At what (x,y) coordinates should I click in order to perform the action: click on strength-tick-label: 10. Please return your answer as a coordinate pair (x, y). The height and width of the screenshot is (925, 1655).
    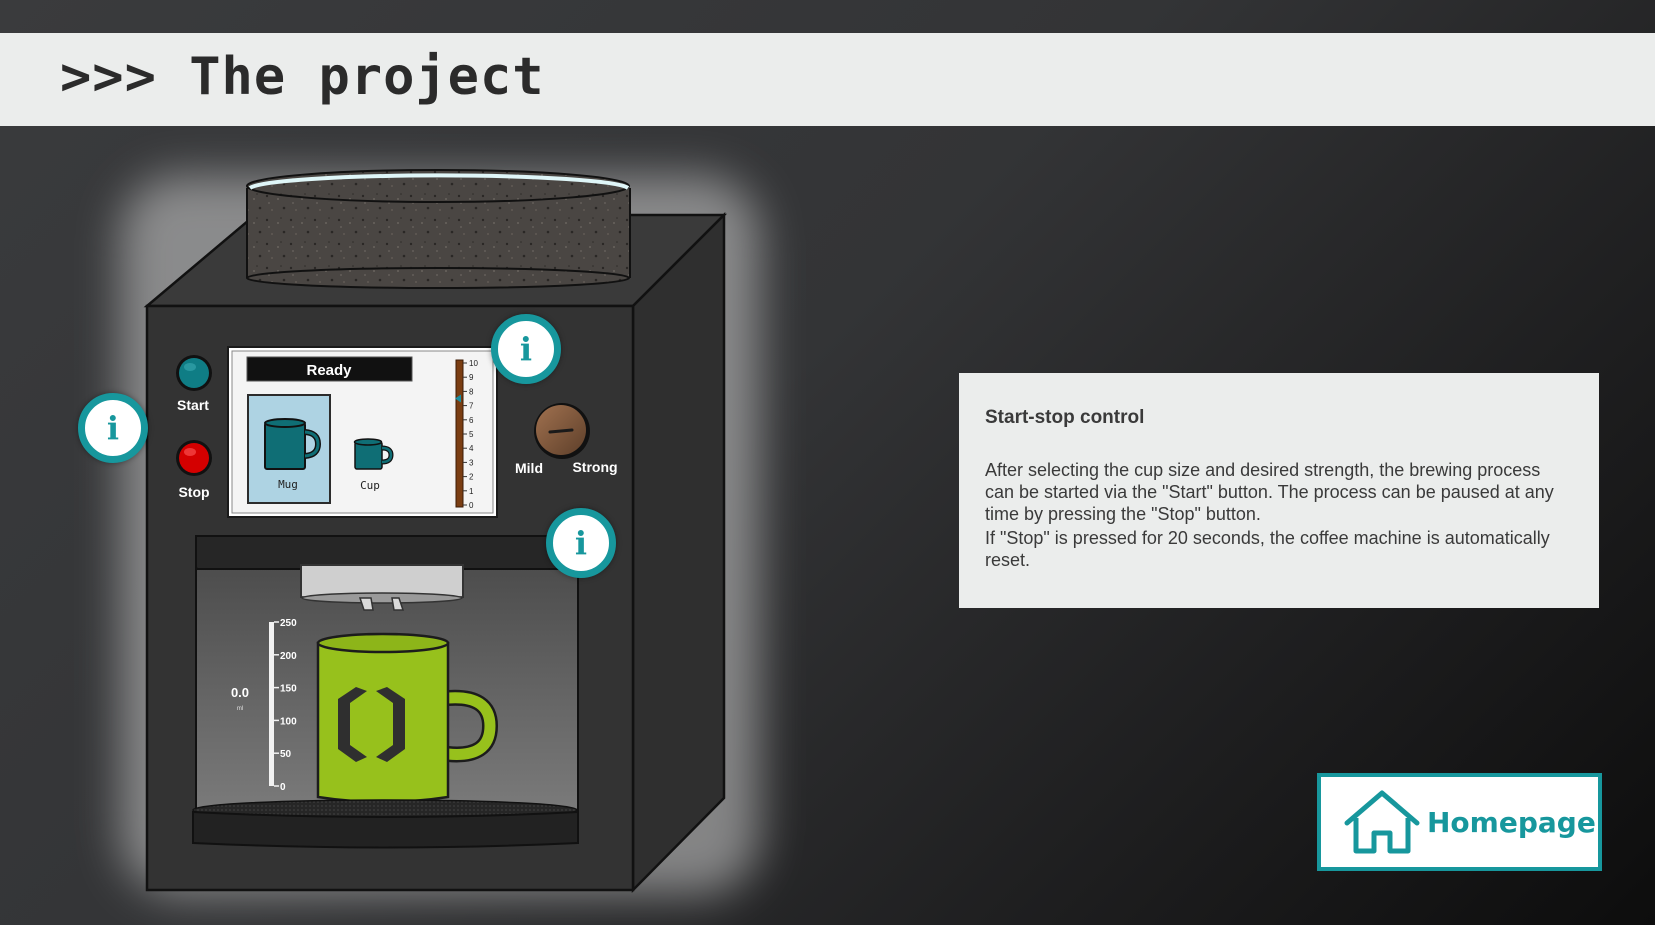
    Looking at the image, I should click on (473, 363).